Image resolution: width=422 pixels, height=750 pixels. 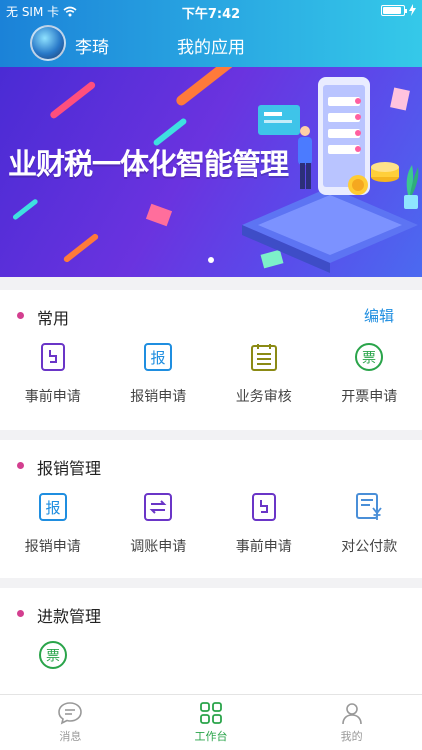 What do you see at coordinates (211, 655) in the screenshot?
I see `app-grid: 票` at bounding box center [211, 655].